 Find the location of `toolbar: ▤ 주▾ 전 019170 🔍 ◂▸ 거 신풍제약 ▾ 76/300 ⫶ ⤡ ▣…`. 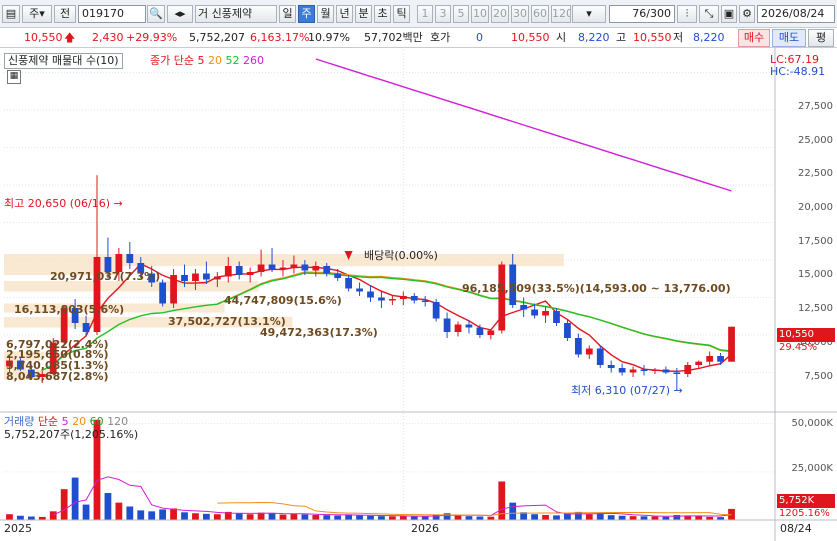

toolbar: ▤ 주▾ 전 019170 🔍 ◂▸ 거 신풍제약 ▾ 76/300 ⫶ ⤡ ▣… is located at coordinates (418, 14).